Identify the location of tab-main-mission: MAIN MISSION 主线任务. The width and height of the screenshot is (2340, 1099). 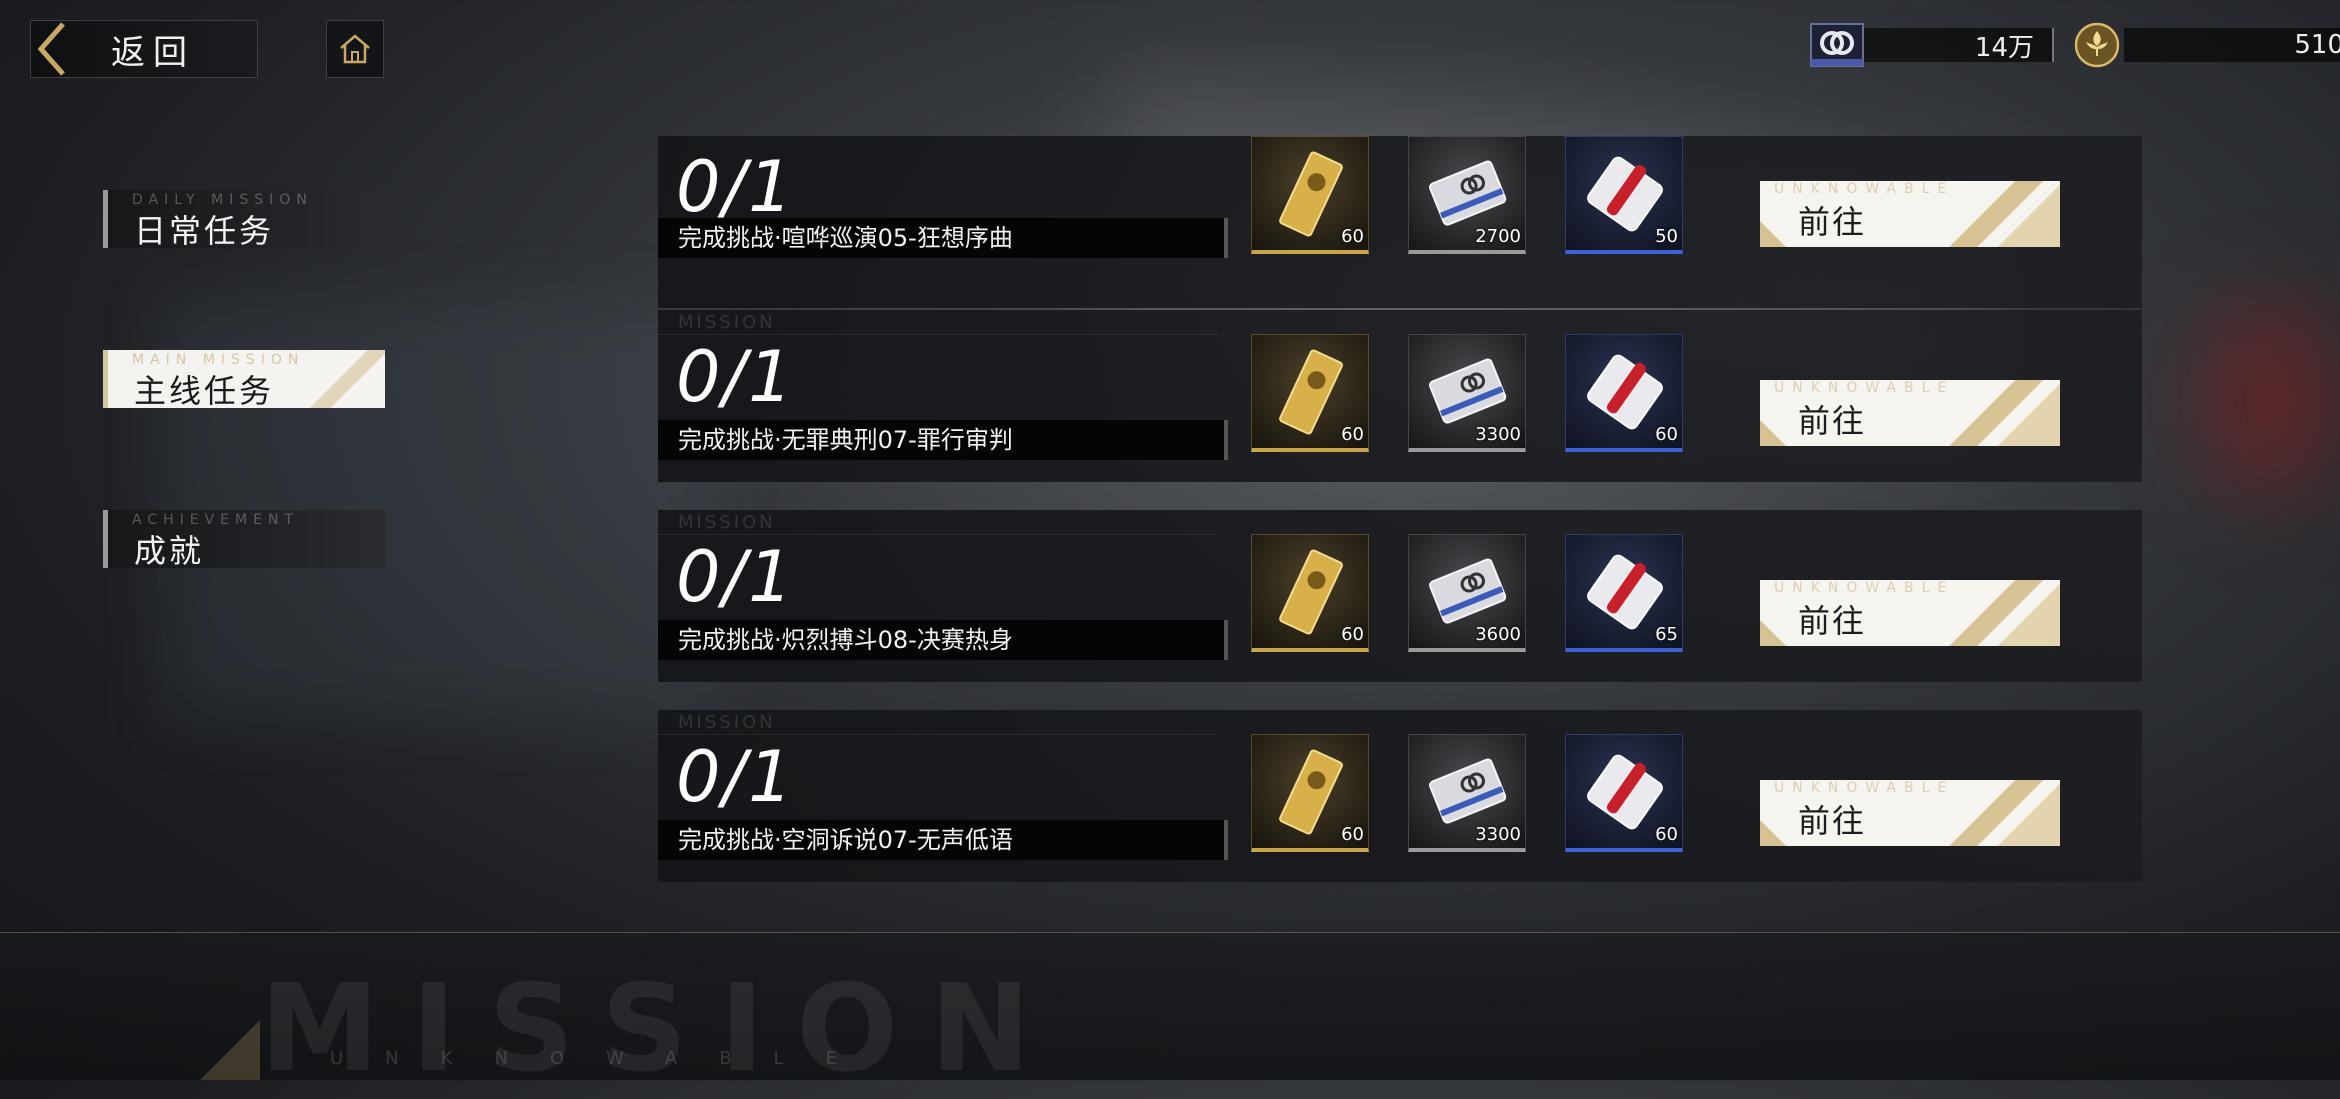
(244, 379).